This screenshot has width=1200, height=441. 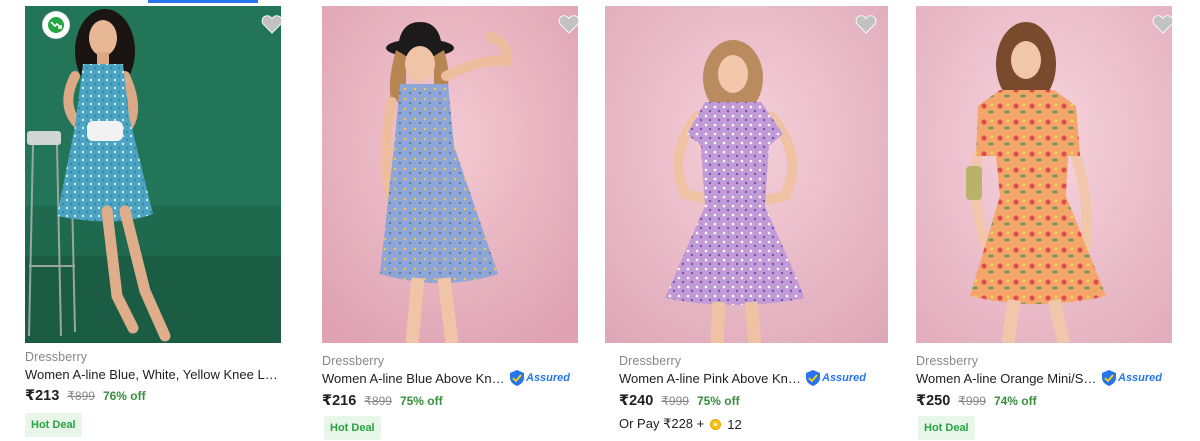 I want to click on price-row: ₹240 ₹999 75% off, so click(x=679, y=401).